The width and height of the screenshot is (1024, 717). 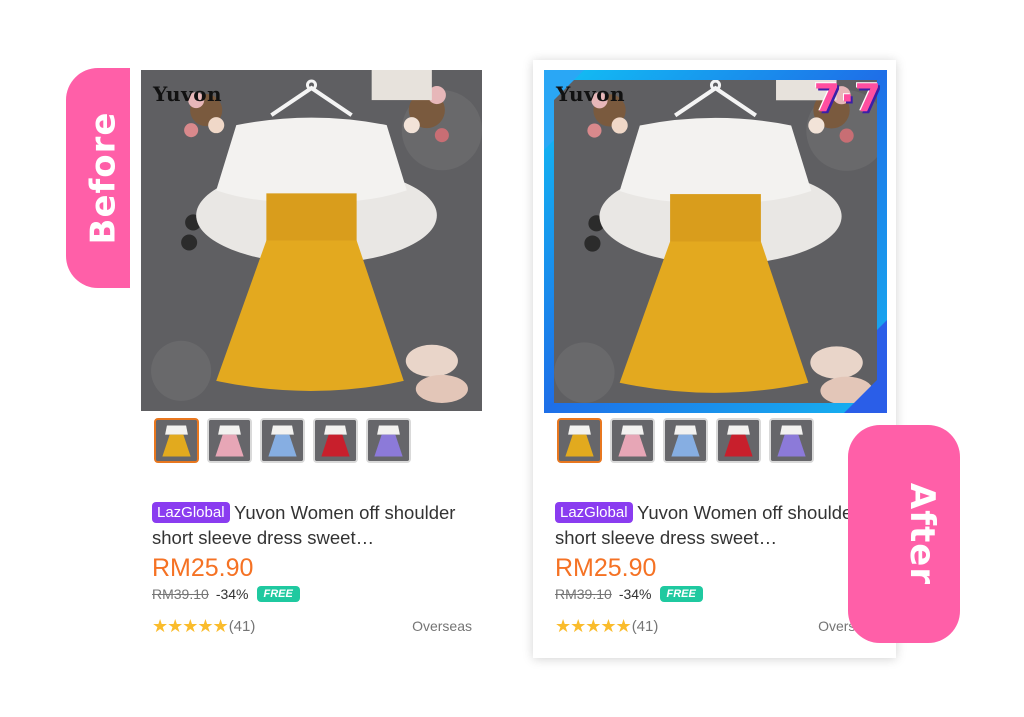 I want to click on ship-from-location: Overseas, so click(x=442, y=626).